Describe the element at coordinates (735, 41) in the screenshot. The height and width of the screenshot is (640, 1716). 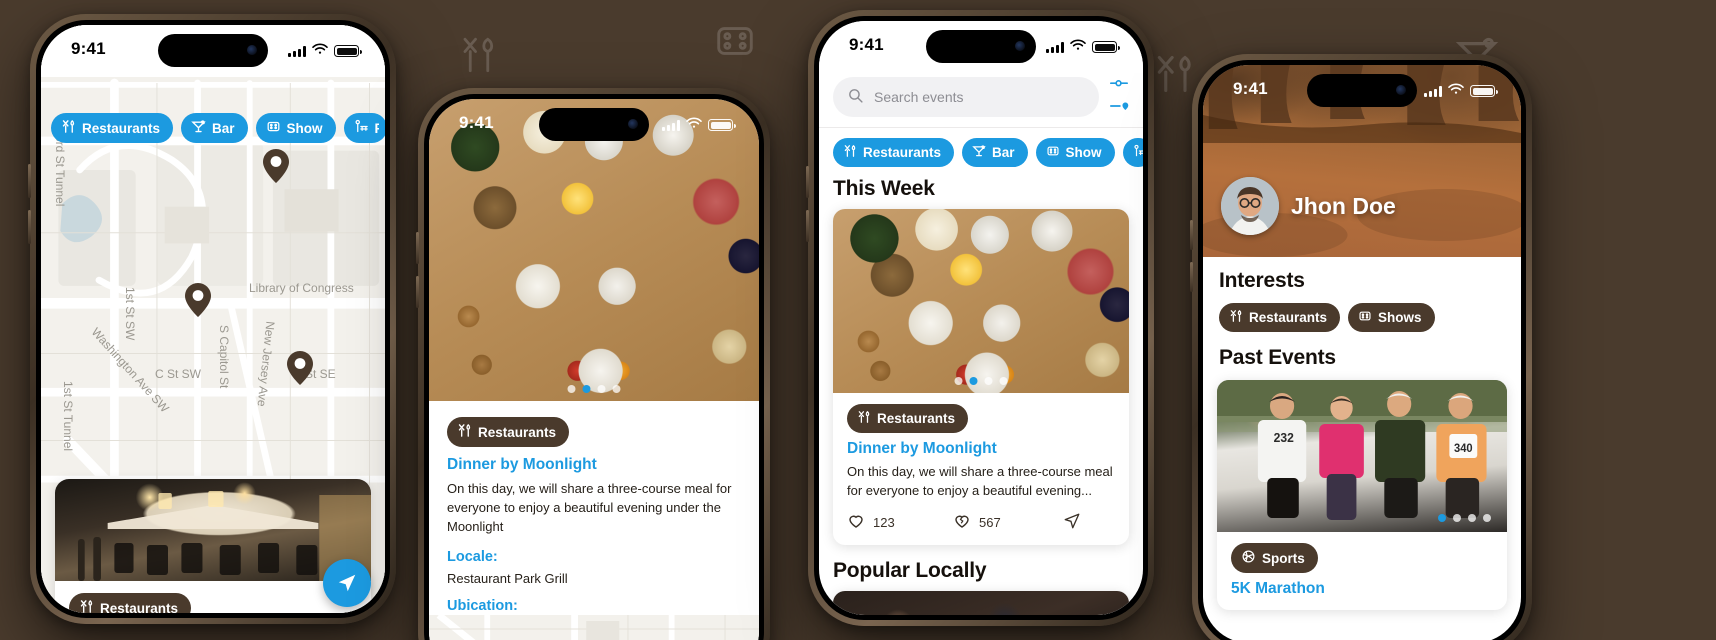
I see `ticket-outline-icon` at that location.